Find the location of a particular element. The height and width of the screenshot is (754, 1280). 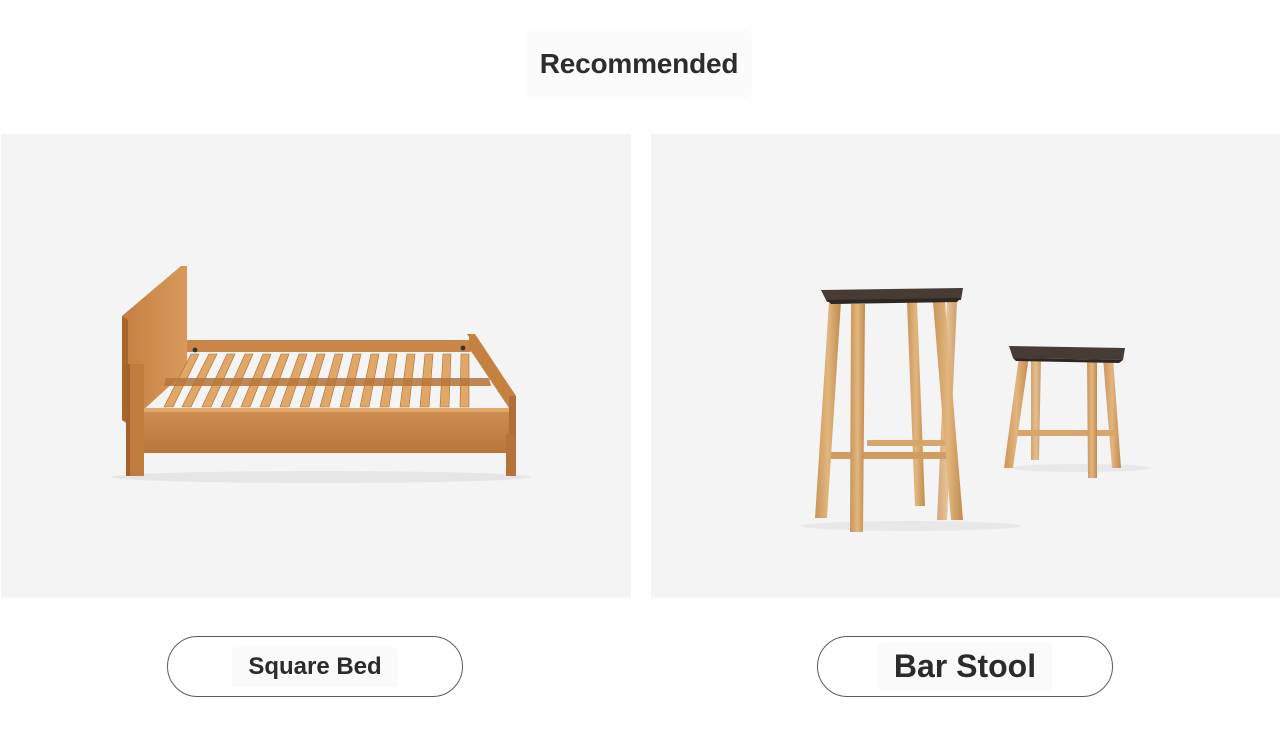

bar-stool-illustration is located at coordinates (976, 410).